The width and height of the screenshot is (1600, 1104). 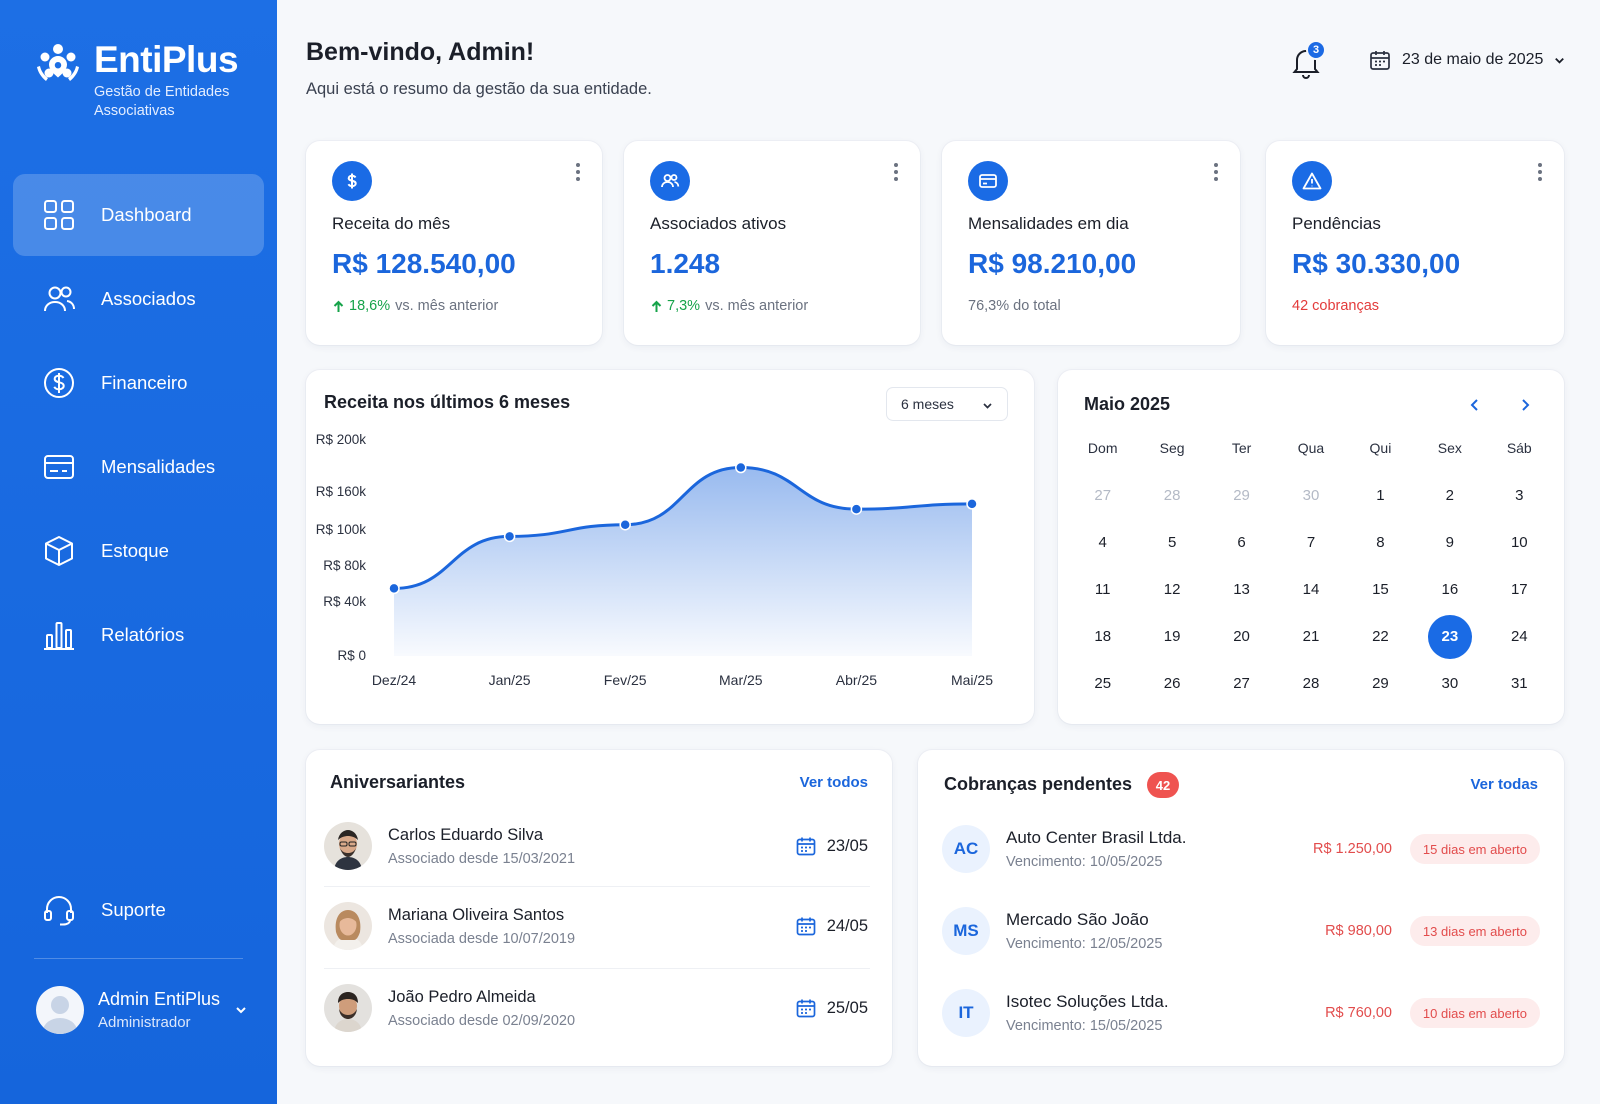 What do you see at coordinates (1474, 1013) in the screenshot?
I see `status-badge: 10 dias em aberto` at bounding box center [1474, 1013].